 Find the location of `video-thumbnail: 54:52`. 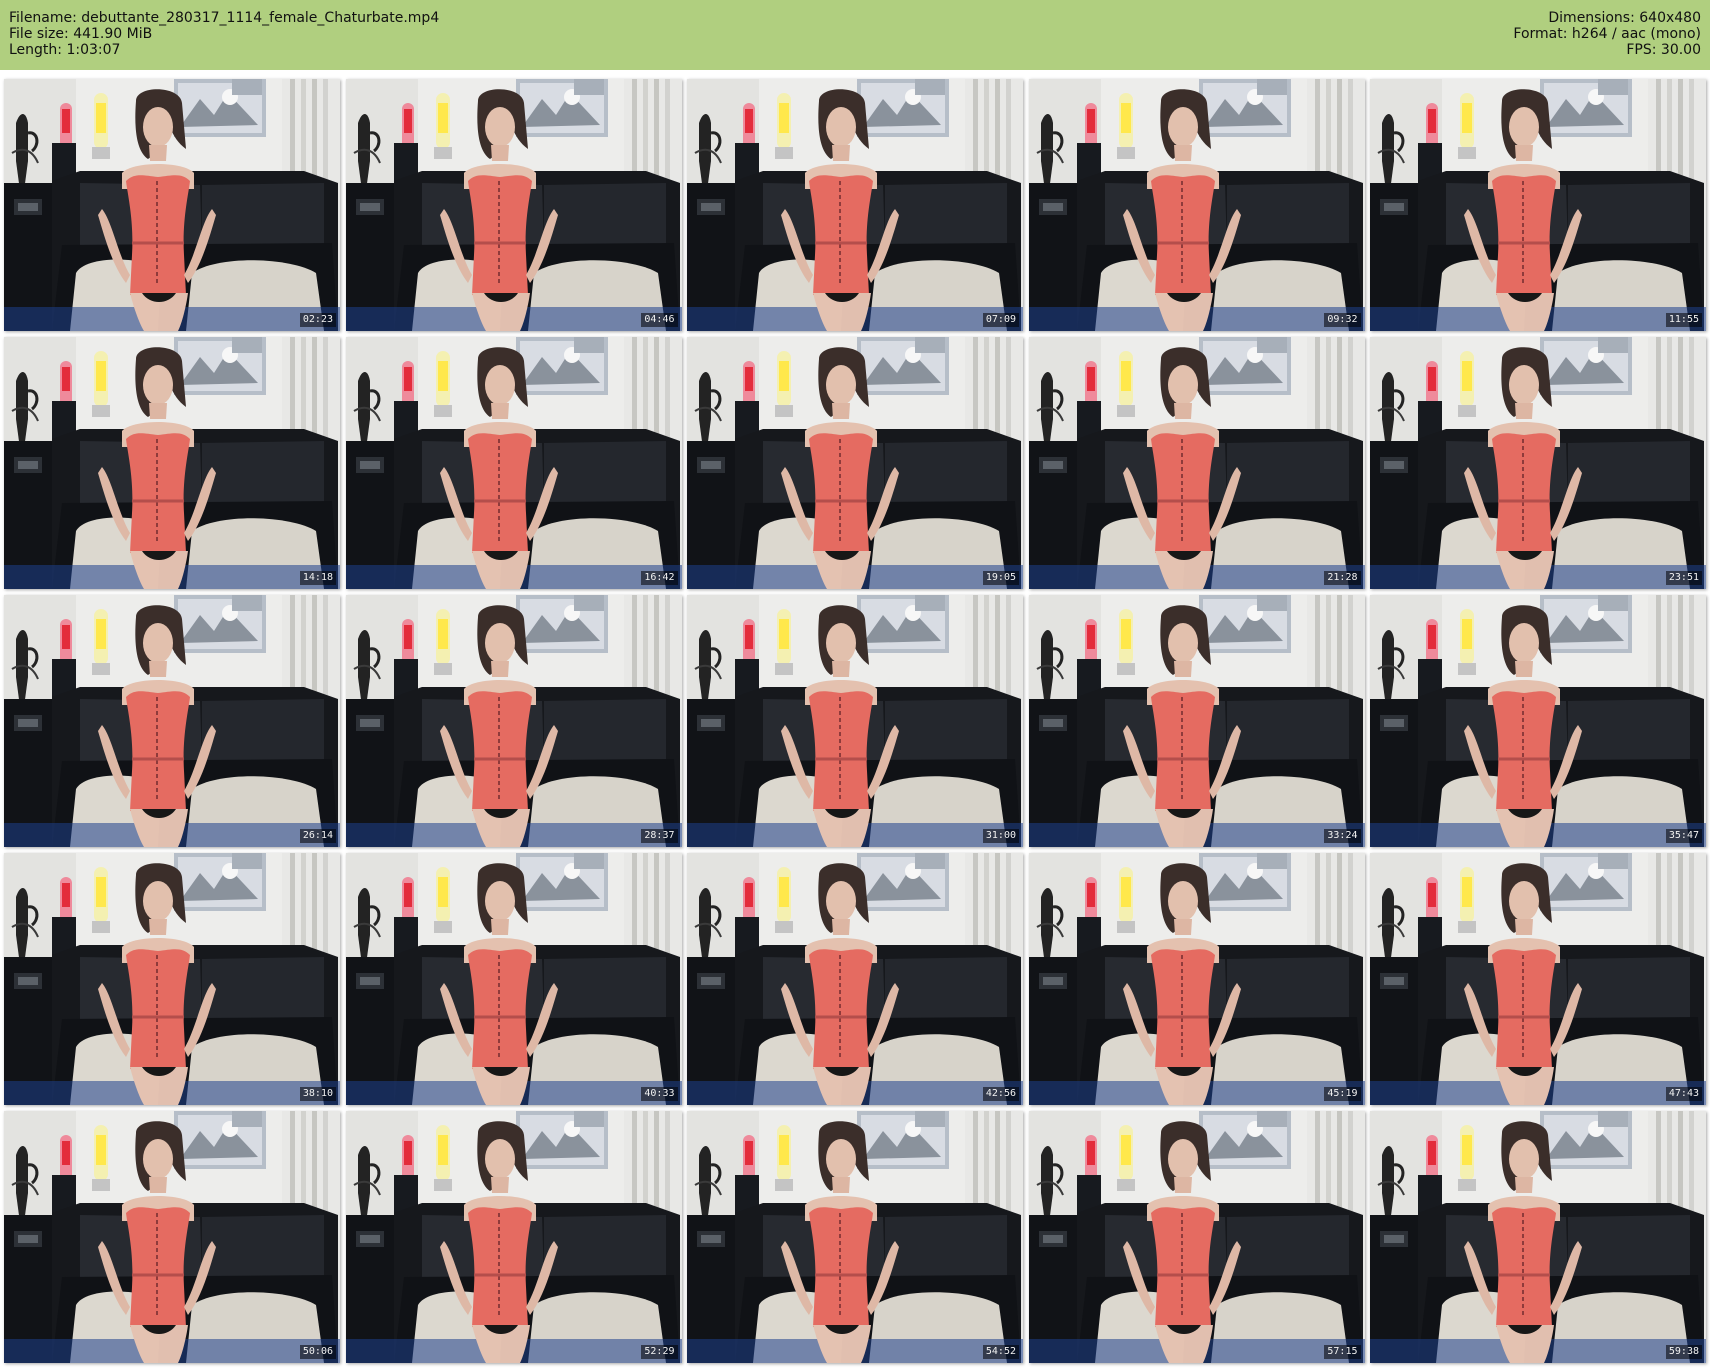

video-thumbnail: 54:52 is located at coordinates (855, 1237).